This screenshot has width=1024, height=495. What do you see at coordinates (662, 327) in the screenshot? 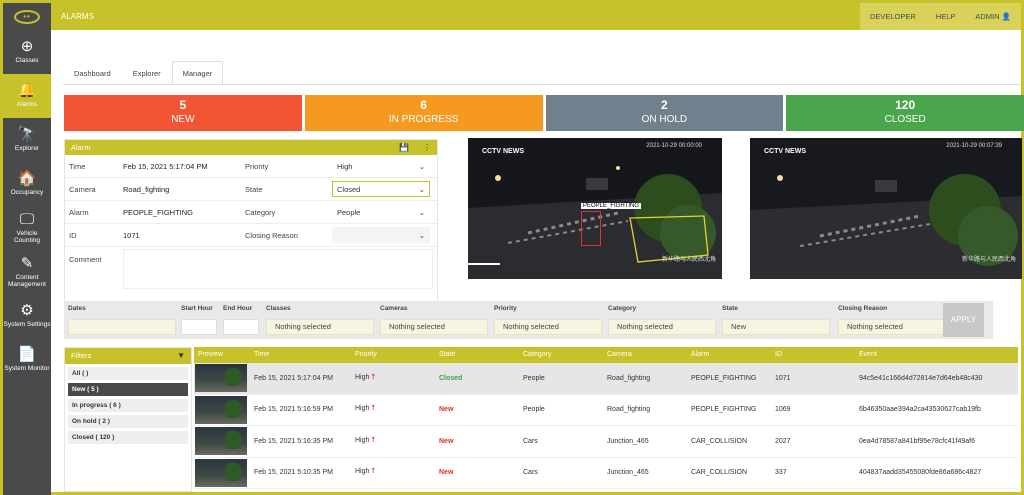
I see `category-filter-select: Nothing selected` at bounding box center [662, 327].